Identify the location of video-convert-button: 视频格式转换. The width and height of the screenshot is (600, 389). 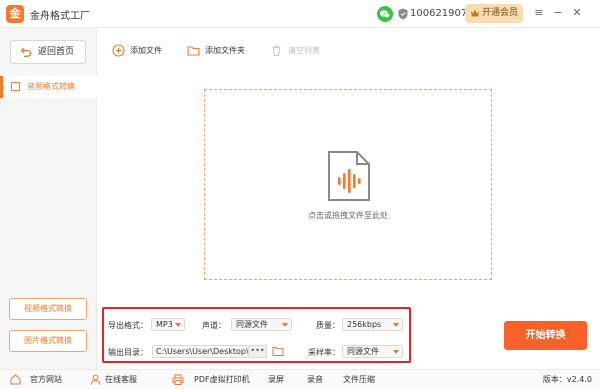
(48, 309).